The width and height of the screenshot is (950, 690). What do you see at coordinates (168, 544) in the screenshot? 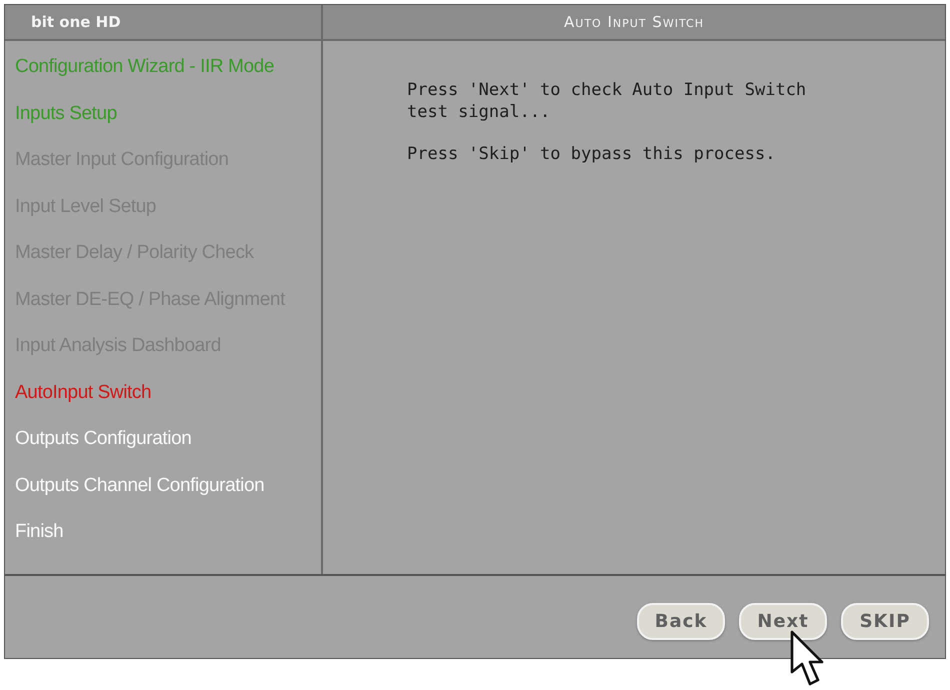
I see `wizard-step: Finish` at bounding box center [168, 544].